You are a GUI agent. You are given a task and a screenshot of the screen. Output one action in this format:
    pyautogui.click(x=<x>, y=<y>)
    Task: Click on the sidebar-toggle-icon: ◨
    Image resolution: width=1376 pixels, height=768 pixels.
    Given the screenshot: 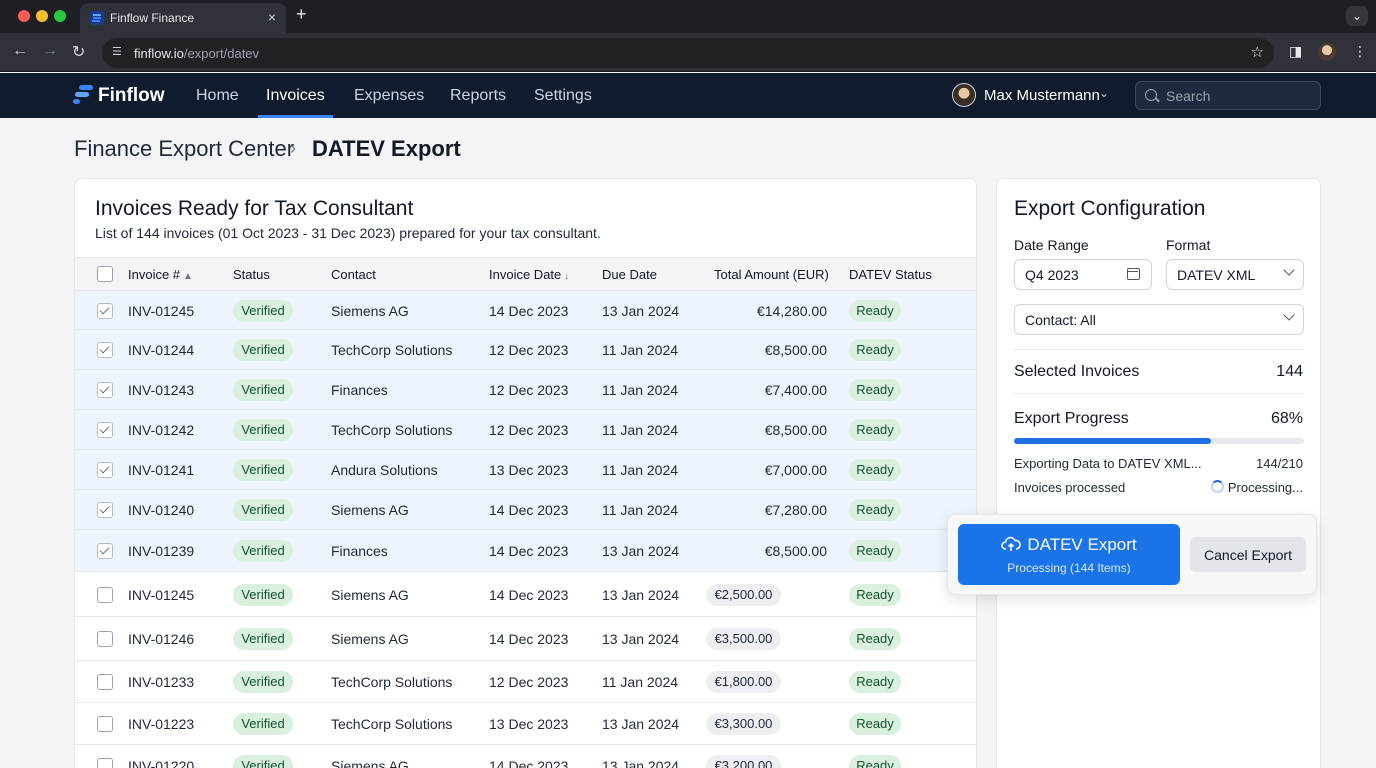 What is the action you would take?
    pyautogui.click(x=1295, y=51)
    